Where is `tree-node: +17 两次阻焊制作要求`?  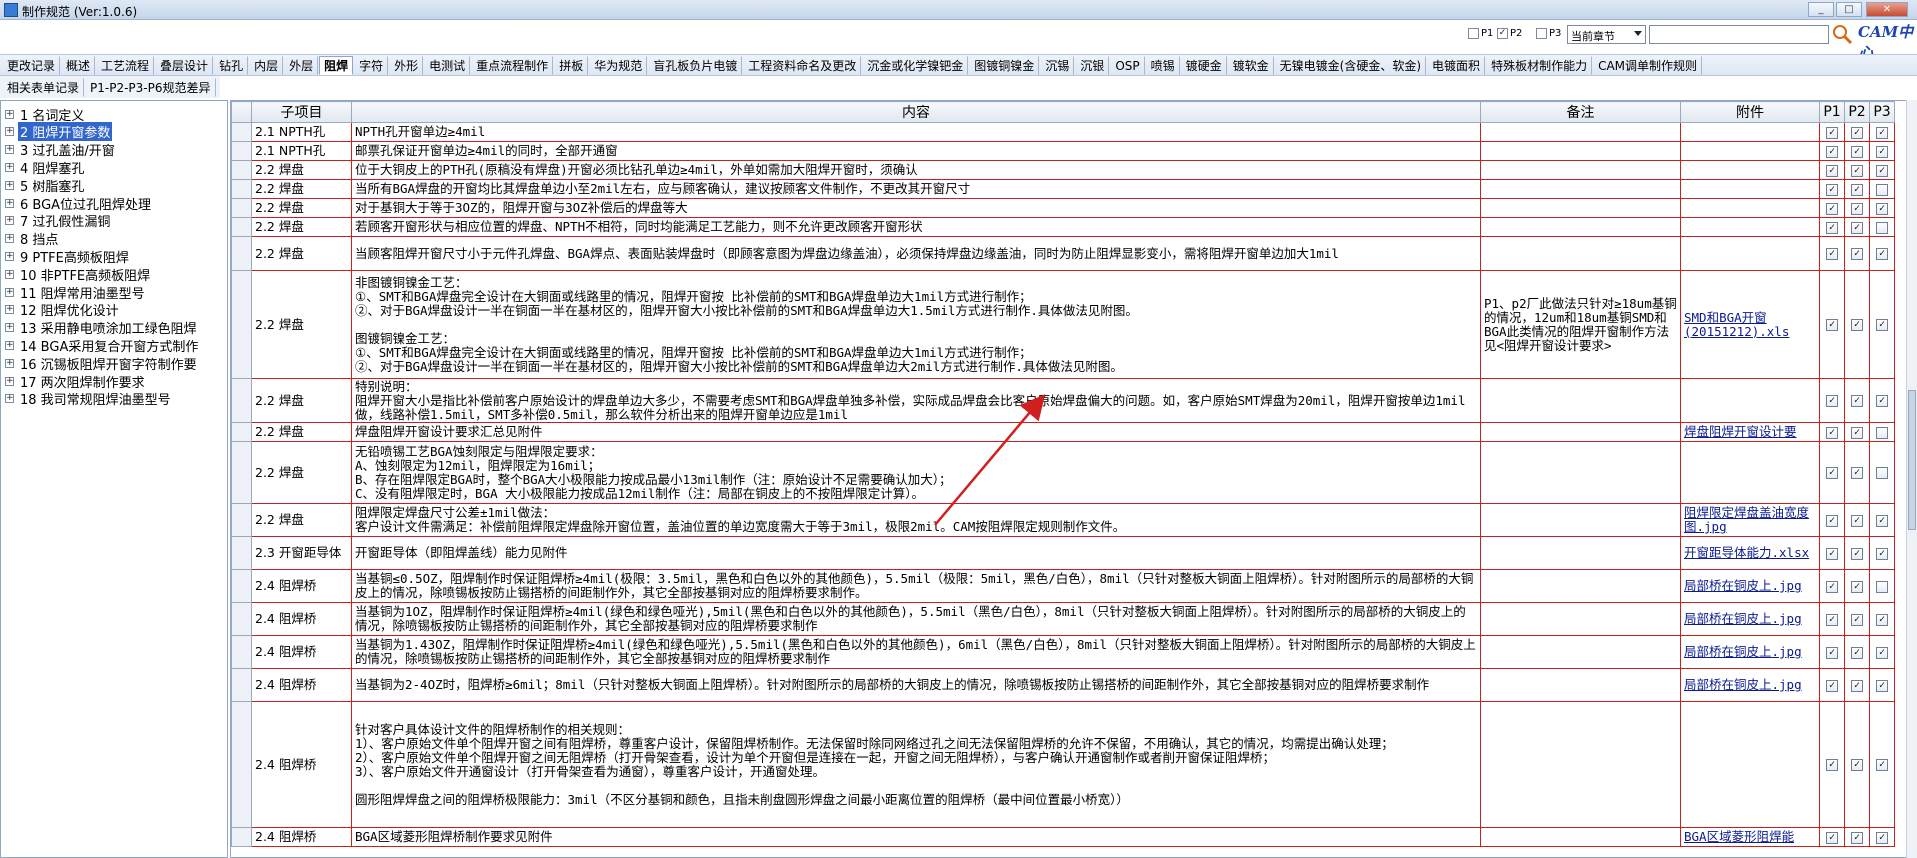 tree-node: +17 两次阻焊制作要求 is located at coordinates (74, 381).